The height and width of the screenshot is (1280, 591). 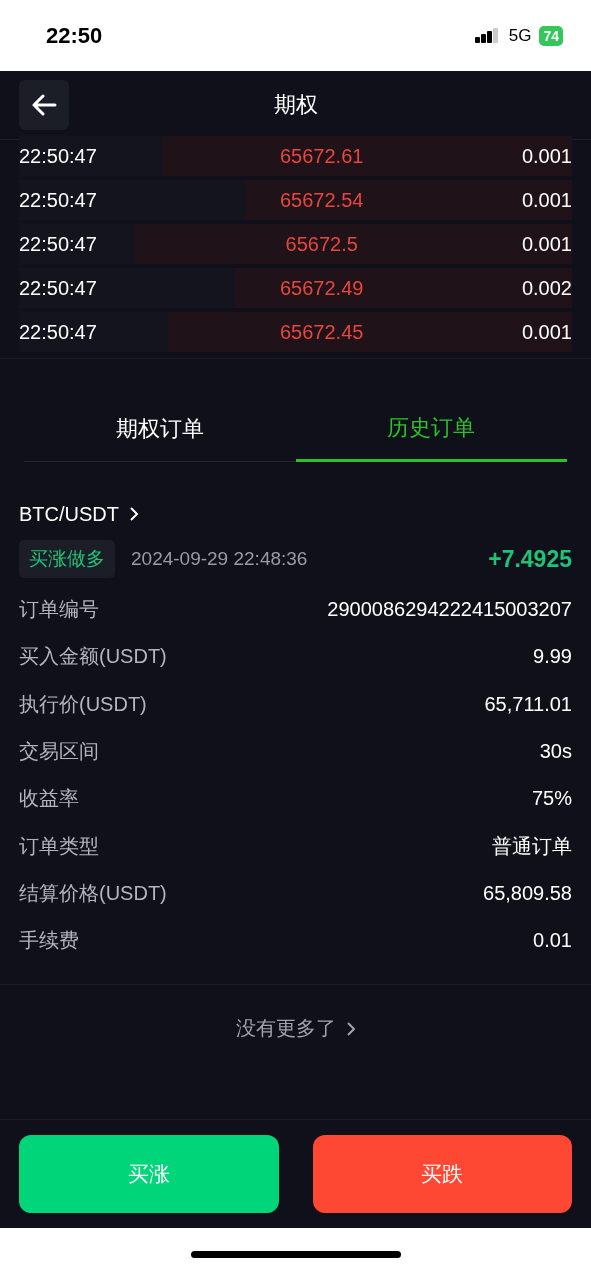 I want to click on field-value: 0.01, so click(x=552, y=941).